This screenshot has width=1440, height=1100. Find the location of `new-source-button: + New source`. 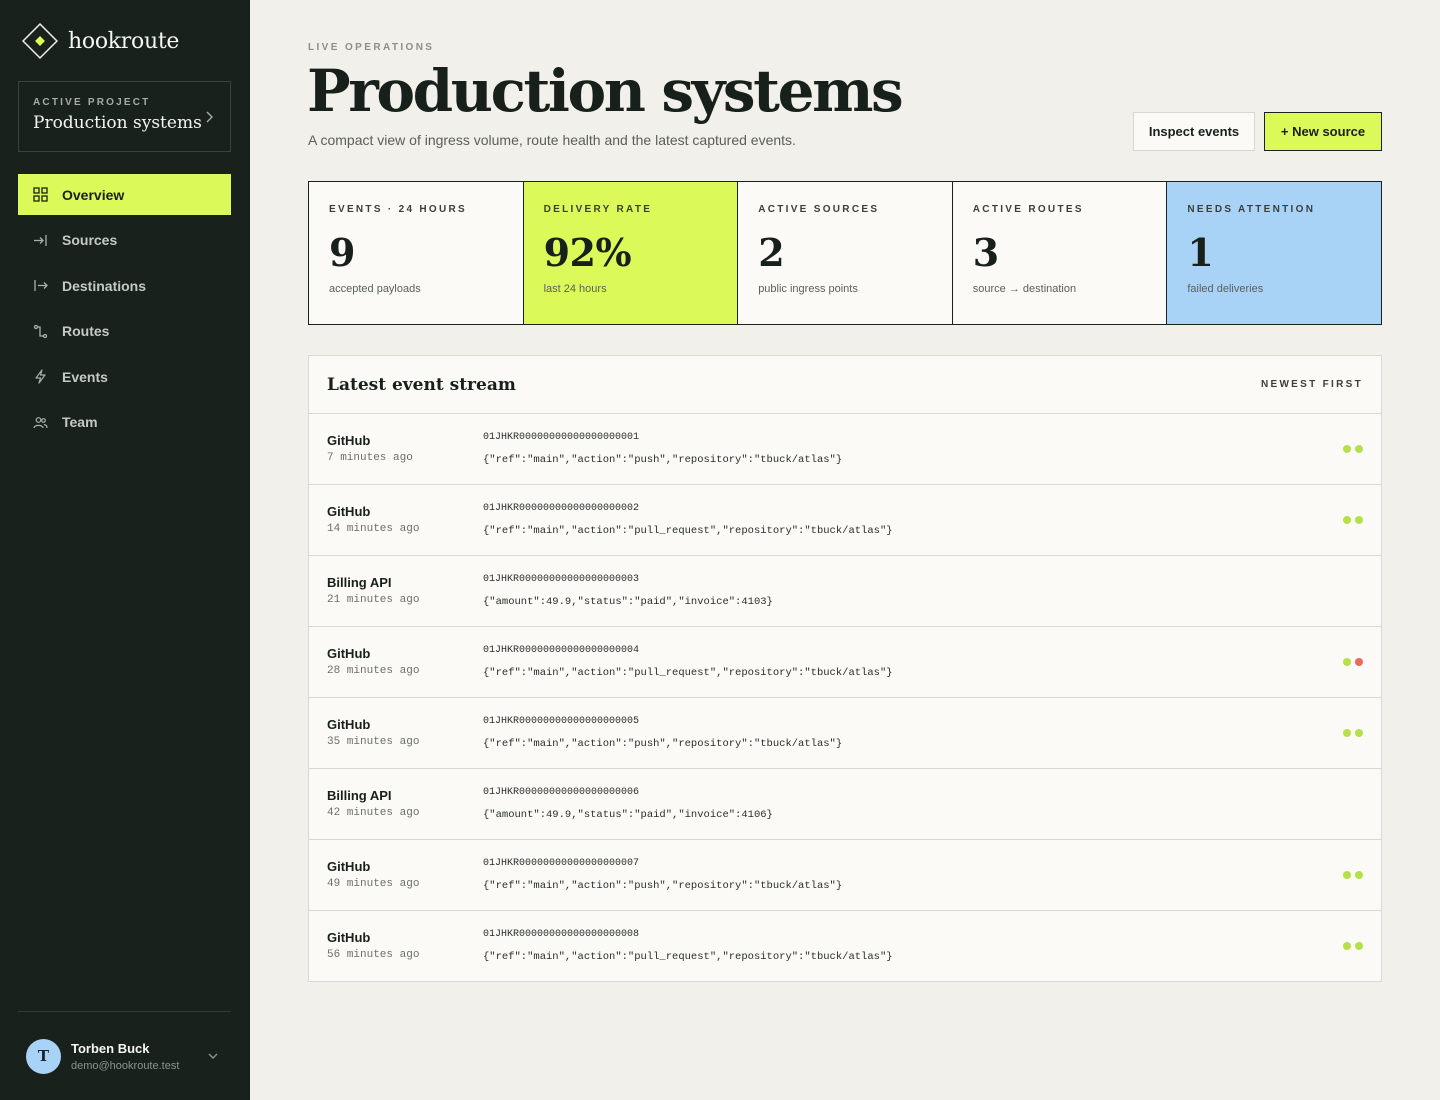

new-source-button: + New source is located at coordinates (1323, 131).